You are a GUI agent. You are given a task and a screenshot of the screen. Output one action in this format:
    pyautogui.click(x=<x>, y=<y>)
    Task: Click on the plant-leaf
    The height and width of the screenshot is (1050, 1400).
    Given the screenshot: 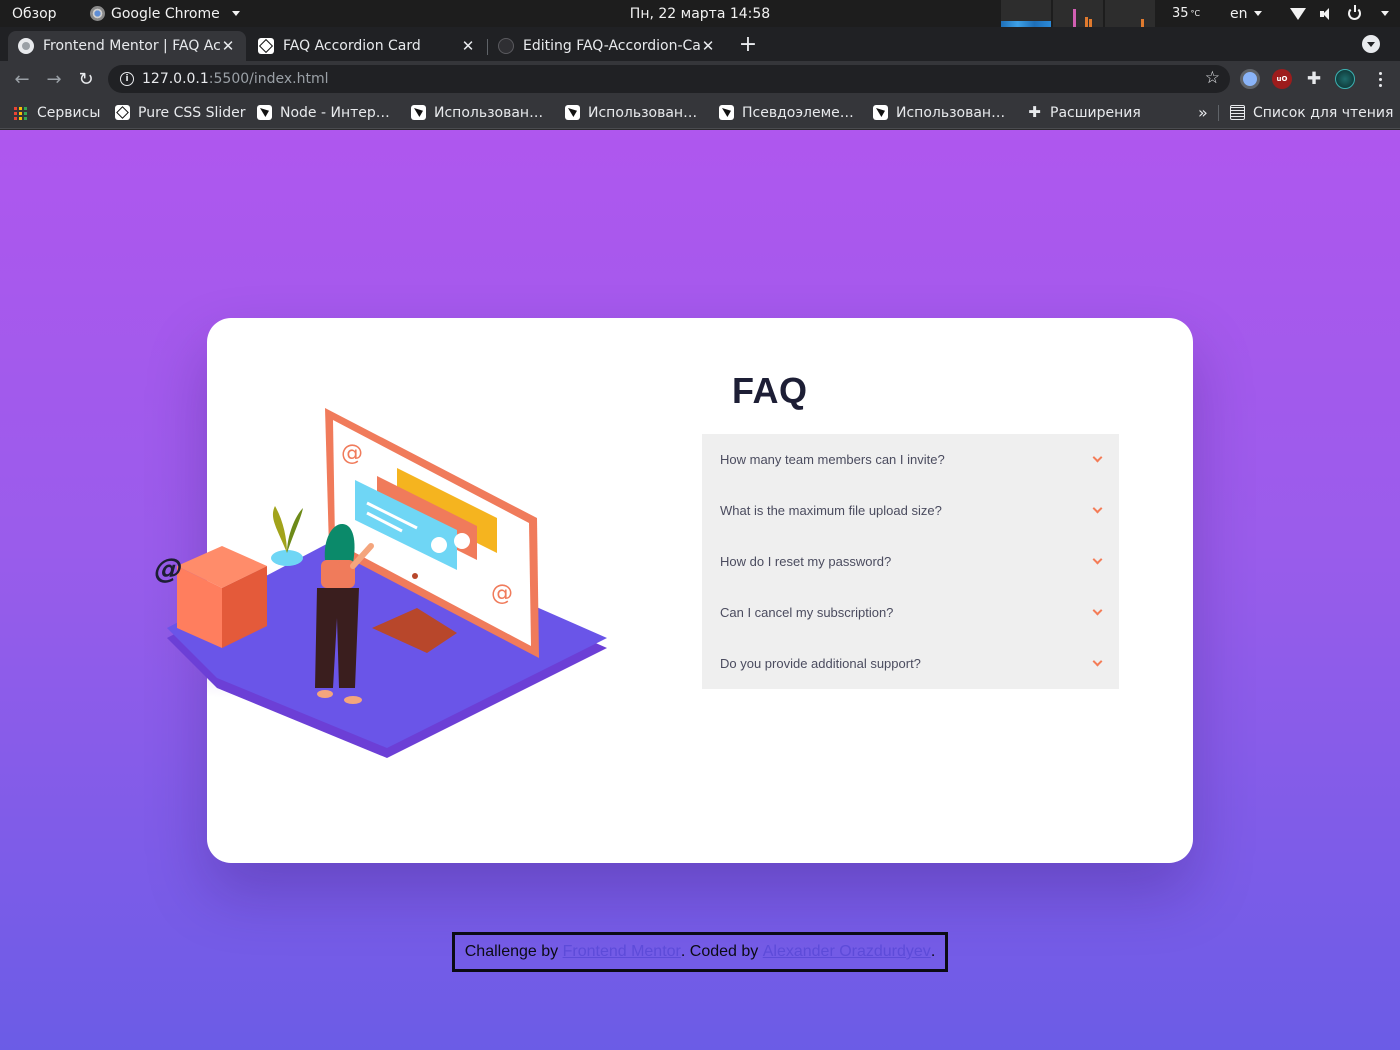 What is the action you would take?
    pyautogui.click(x=279, y=529)
    